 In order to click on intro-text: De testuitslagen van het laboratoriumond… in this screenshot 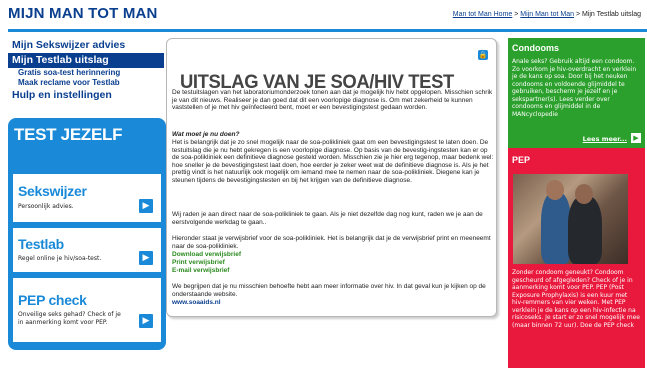, I will do `click(332, 100)`.